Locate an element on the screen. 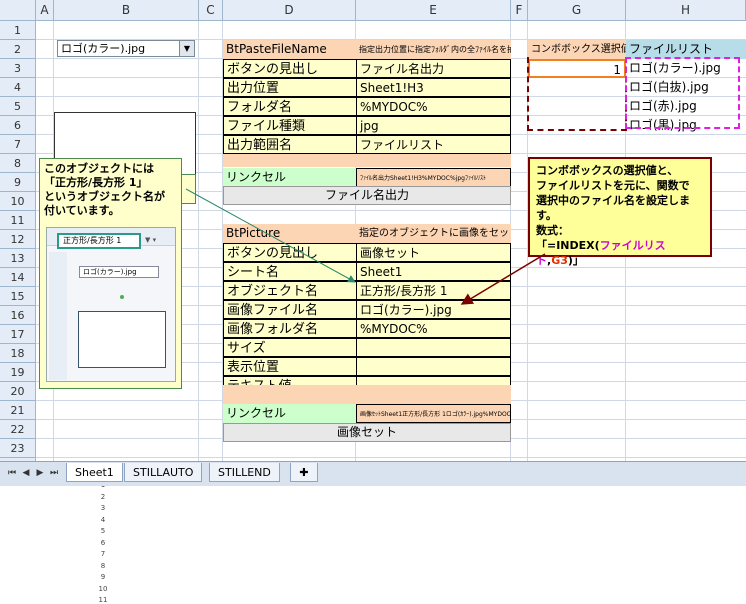  mini-row-number: 7 is located at coordinates (103, 554).